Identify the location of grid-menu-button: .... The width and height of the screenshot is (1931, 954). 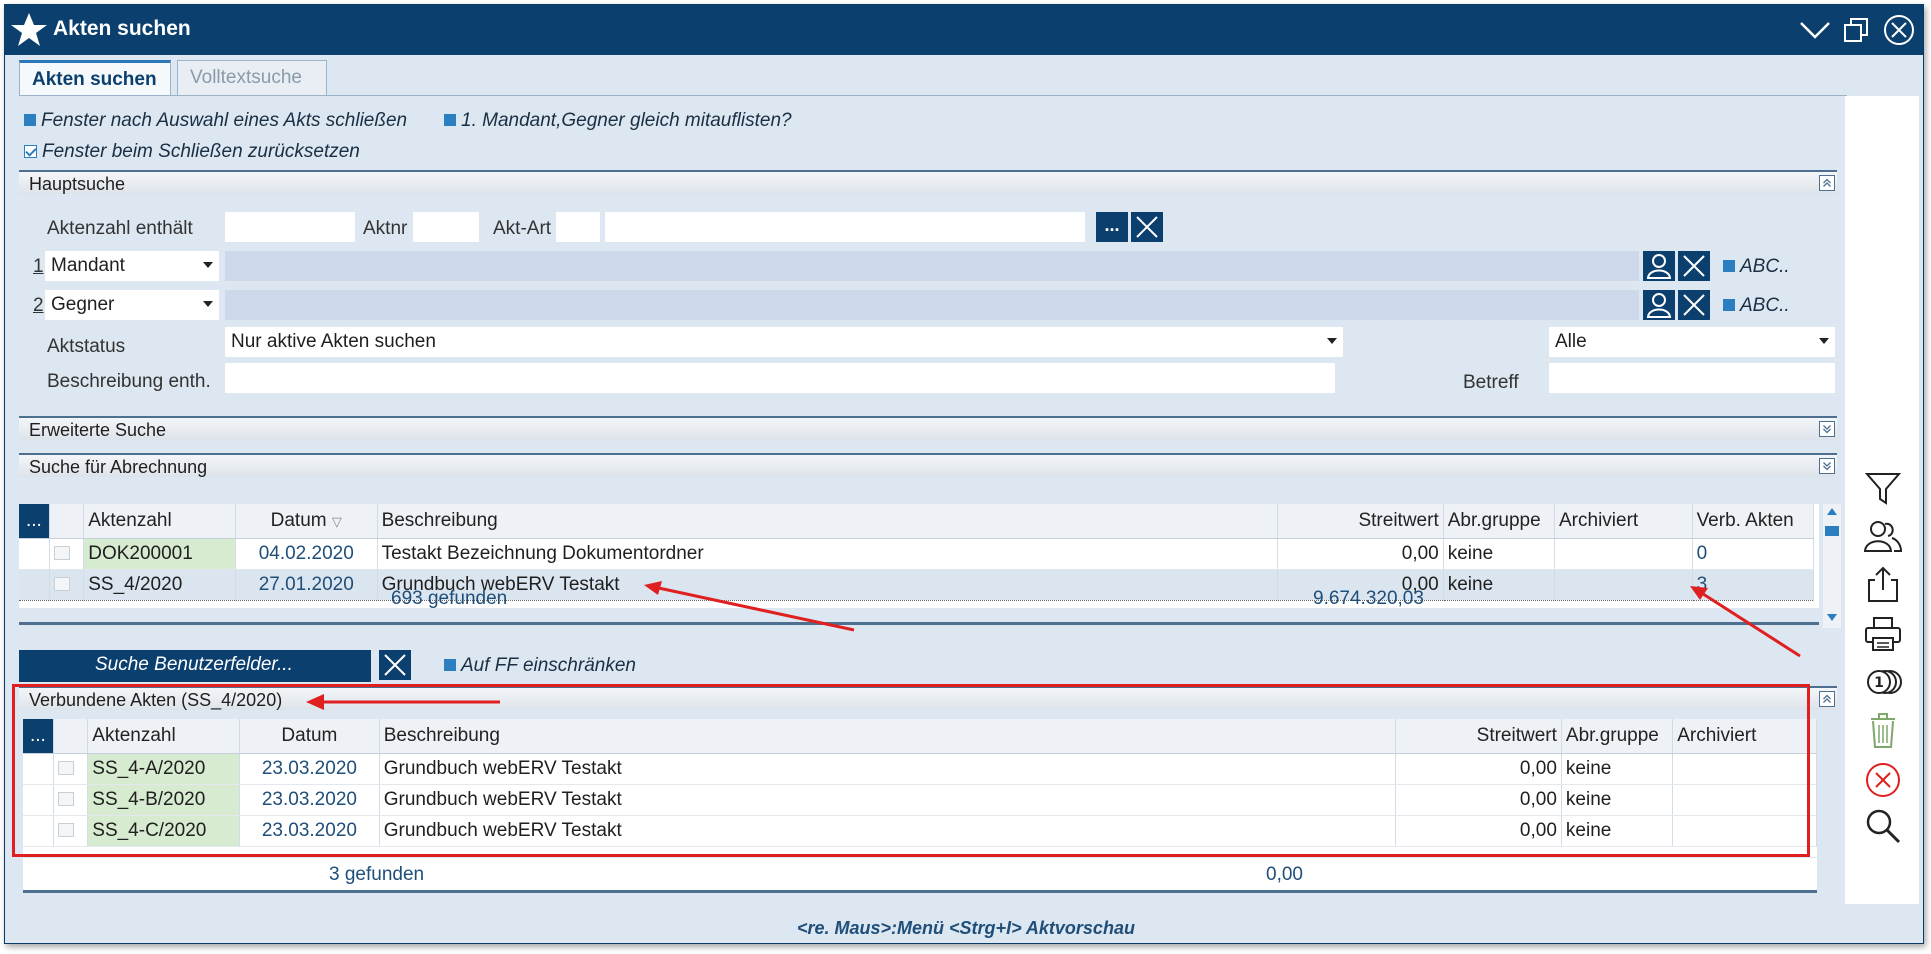
(34, 521).